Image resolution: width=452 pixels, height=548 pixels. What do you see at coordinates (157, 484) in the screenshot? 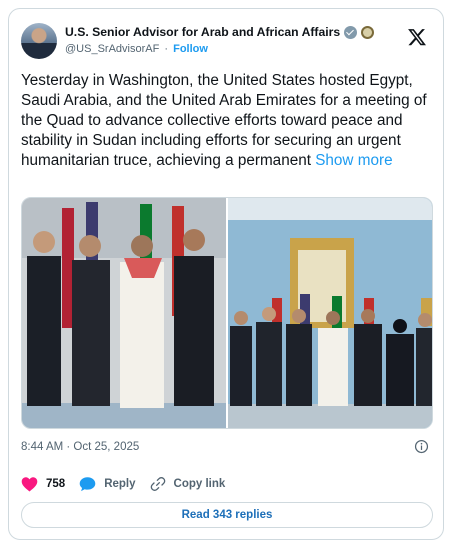
I see `link-icon` at bounding box center [157, 484].